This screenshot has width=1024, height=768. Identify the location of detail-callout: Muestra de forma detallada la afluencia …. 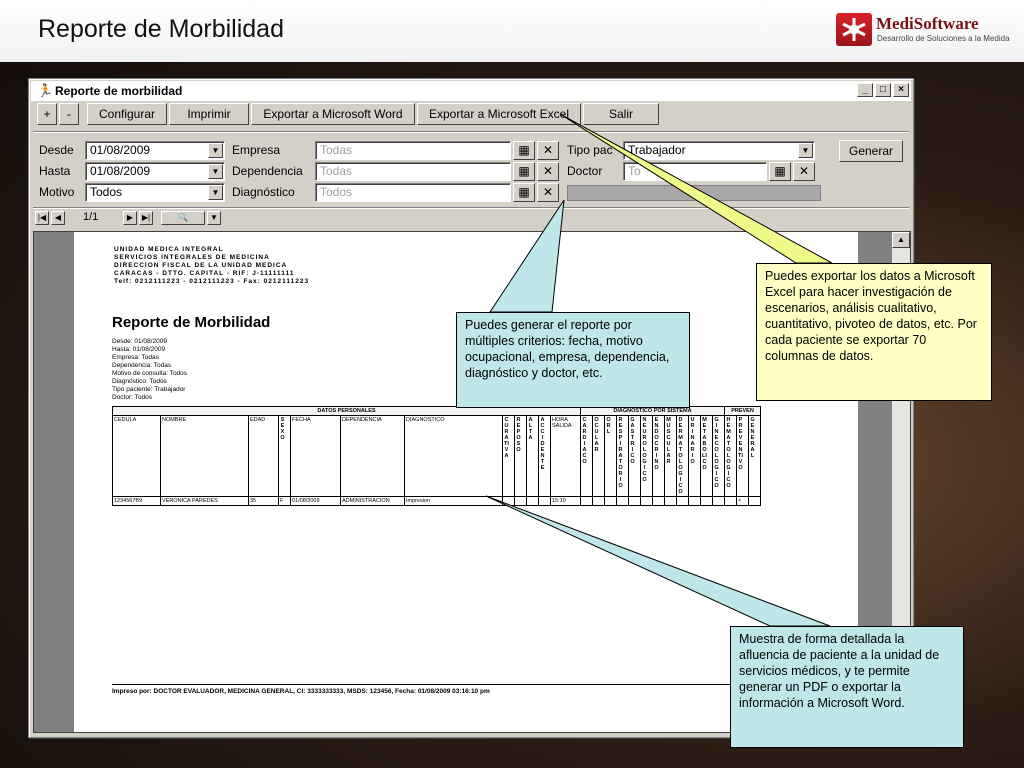
(847, 687).